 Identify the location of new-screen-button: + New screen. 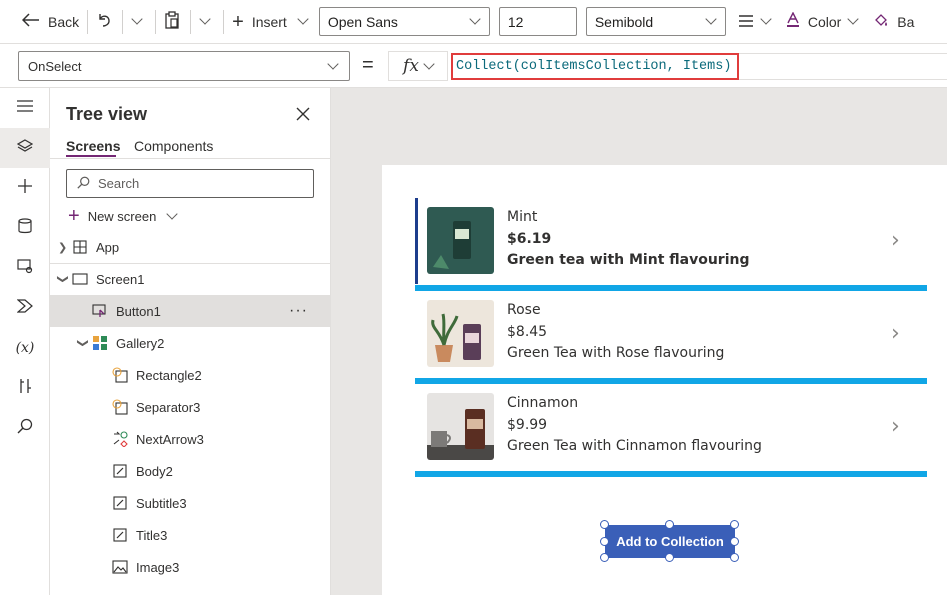
(123, 216).